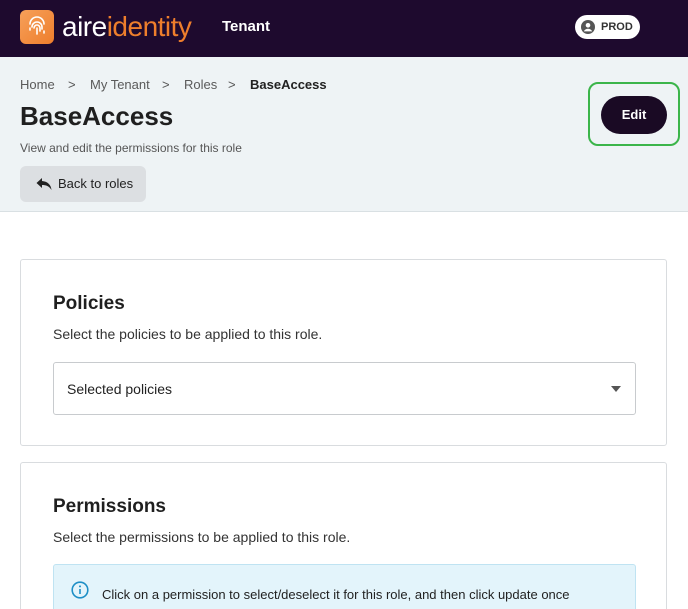 This screenshot has width=688, height=609. Describe the element at coordinates (120, 389) in the screenshot. I see `policies-select-value: Selected policies` at that location.